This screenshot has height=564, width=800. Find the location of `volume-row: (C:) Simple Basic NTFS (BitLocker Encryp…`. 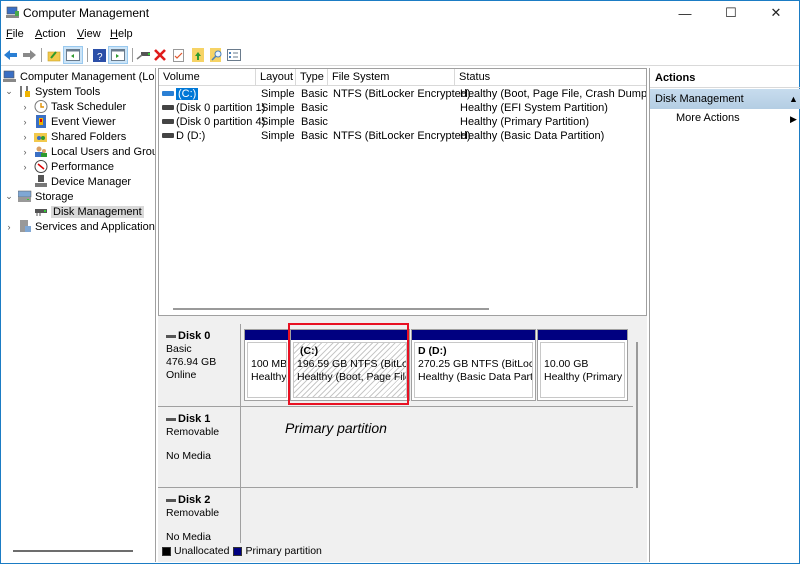

volume-row: (C:) Simple Basic NTFS (BitLocker Encryp… is located at coordinates (402, 94).